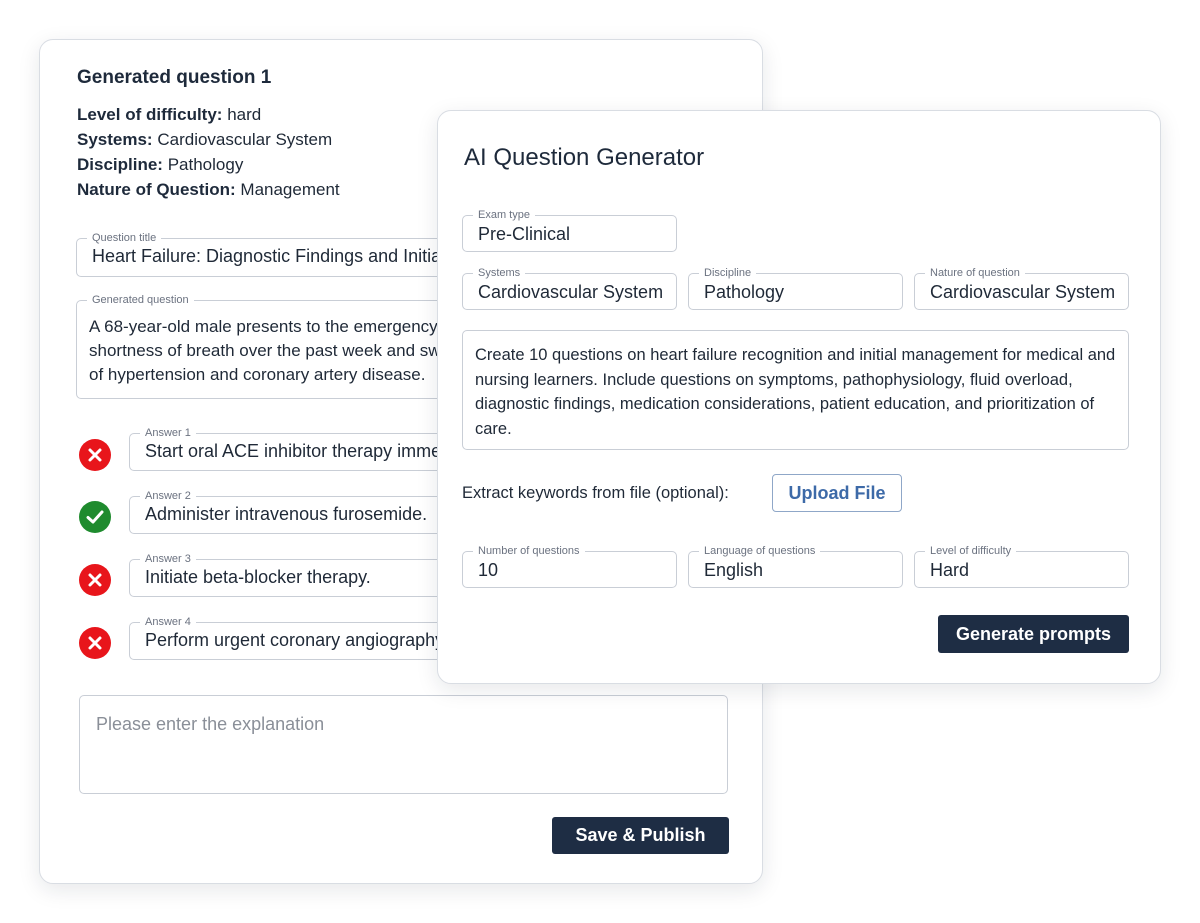 Image resolution: width=1200 pixels, height=923 pixels. Describe the element at coordinates (1021, 566) in the screenshot. I see `difficulty-select: Level of difficulty Hard` at that location.